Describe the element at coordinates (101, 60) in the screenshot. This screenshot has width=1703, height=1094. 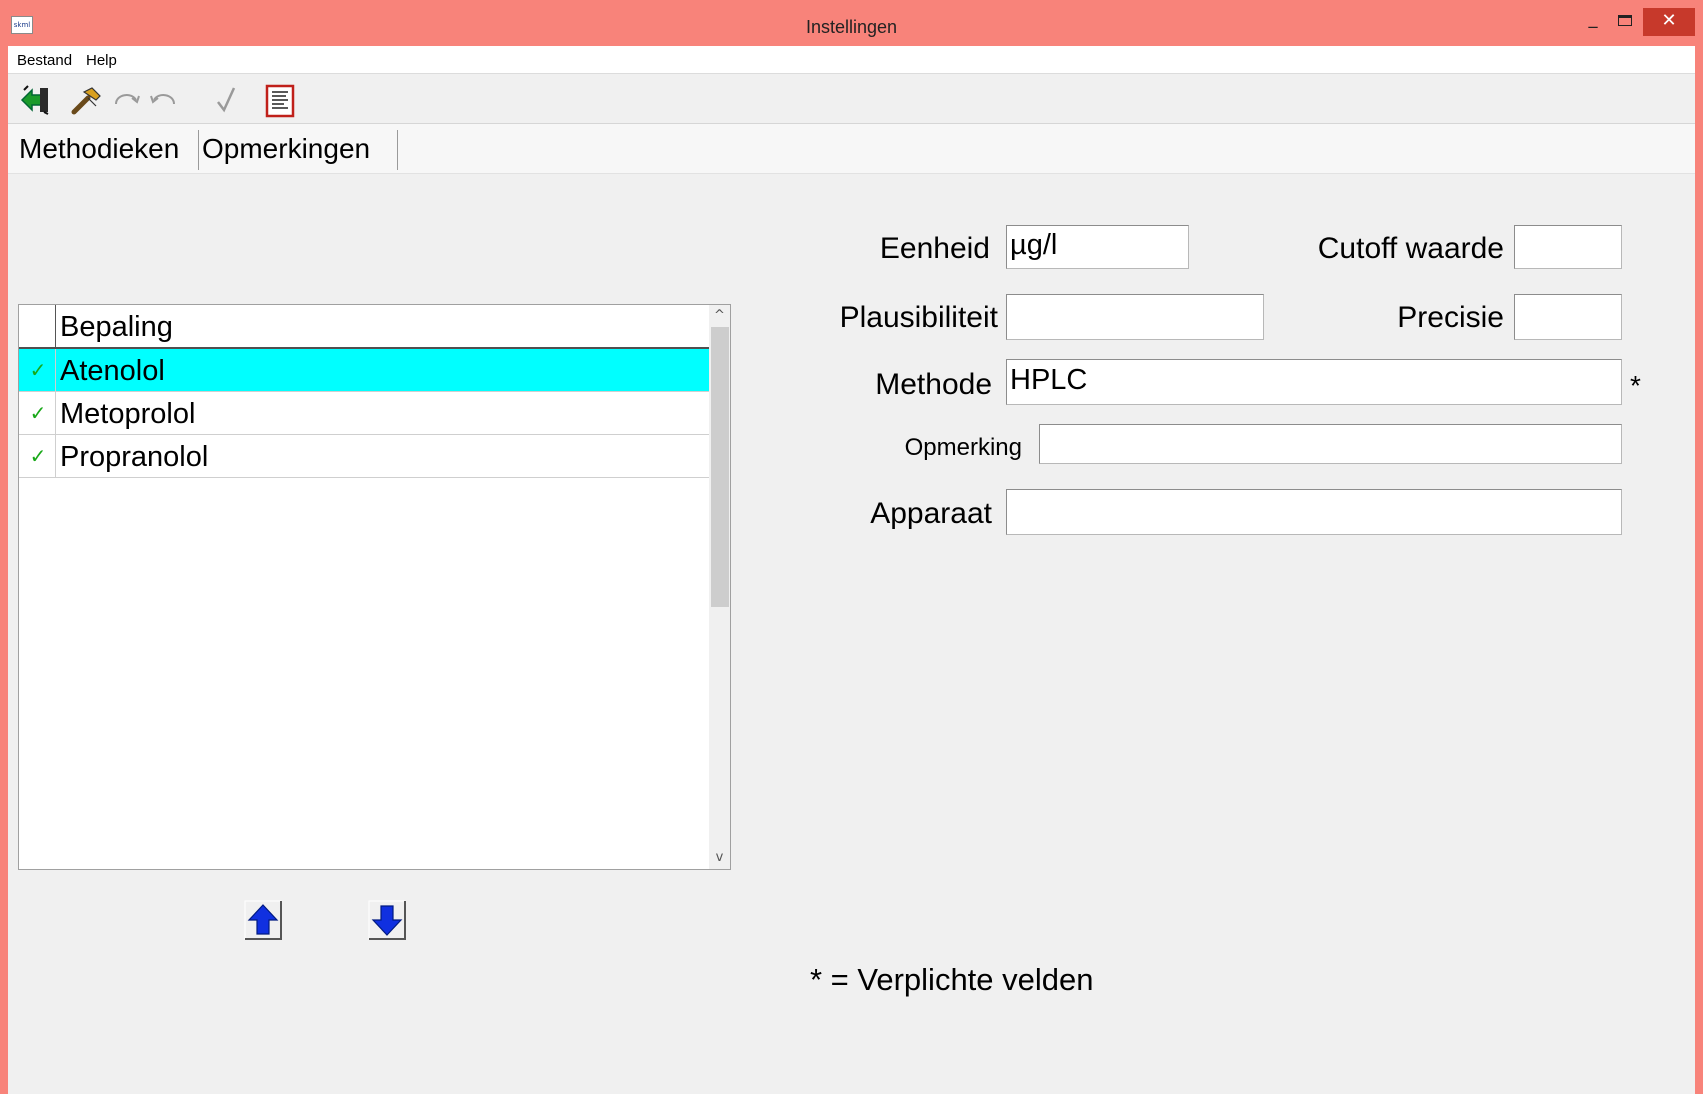
I see `menu-help: Help` at that location.